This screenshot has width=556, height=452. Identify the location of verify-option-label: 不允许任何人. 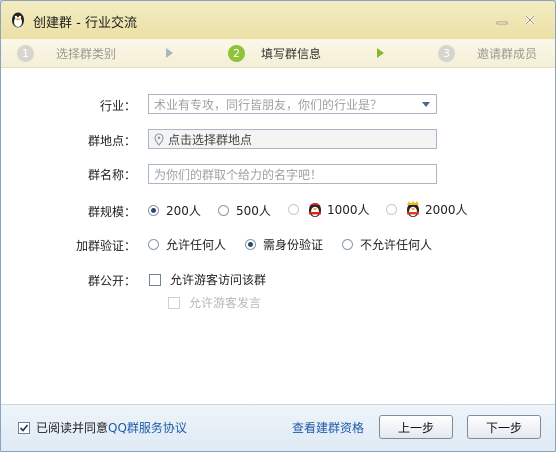
(396, 245).